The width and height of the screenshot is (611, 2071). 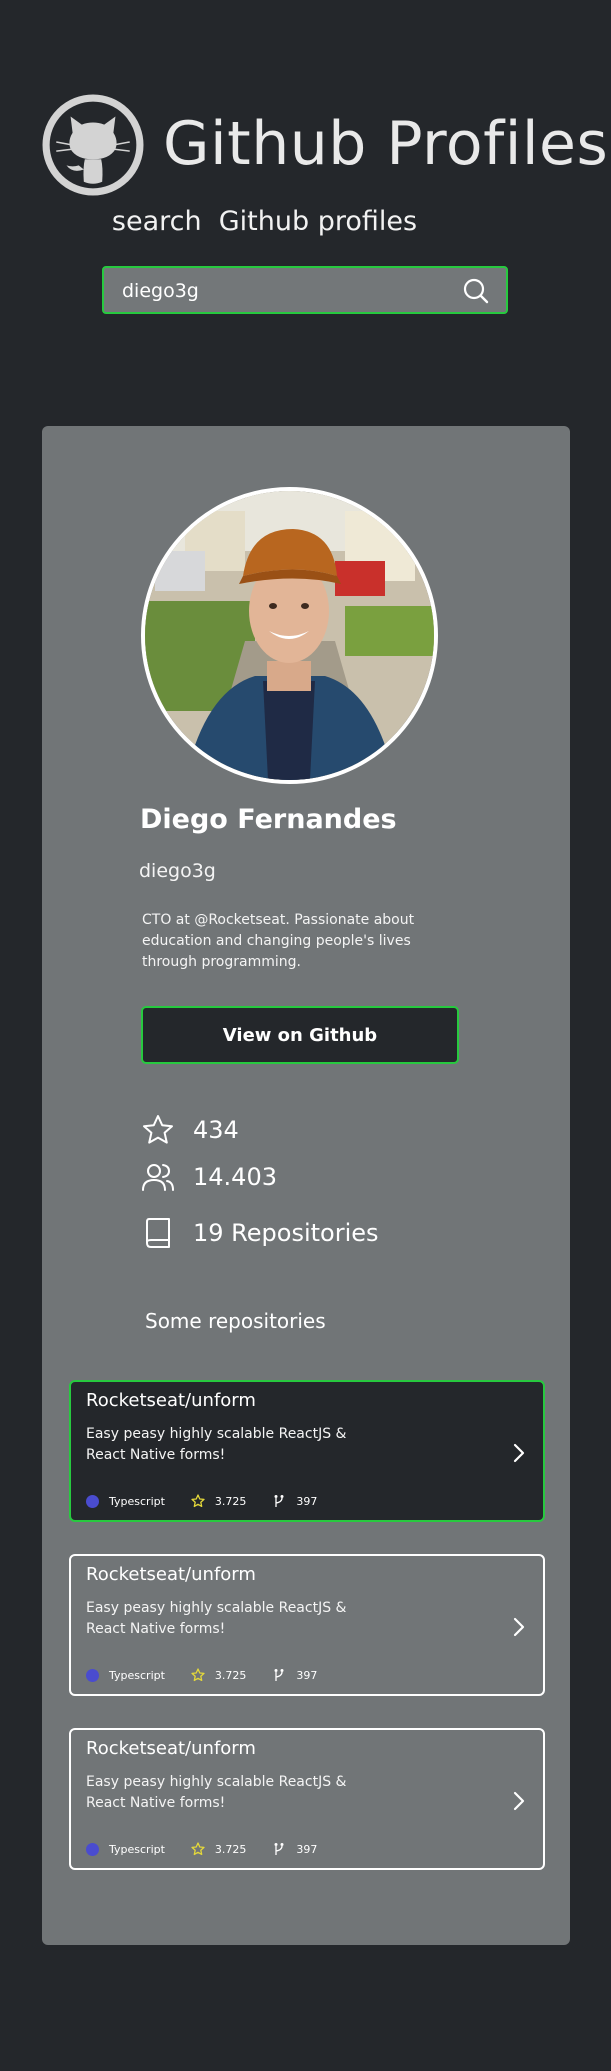 What do you see at coordinates (177, 871) in the screenshot?
I see `profile-login: diego3g` at bounding box center [177, 871].